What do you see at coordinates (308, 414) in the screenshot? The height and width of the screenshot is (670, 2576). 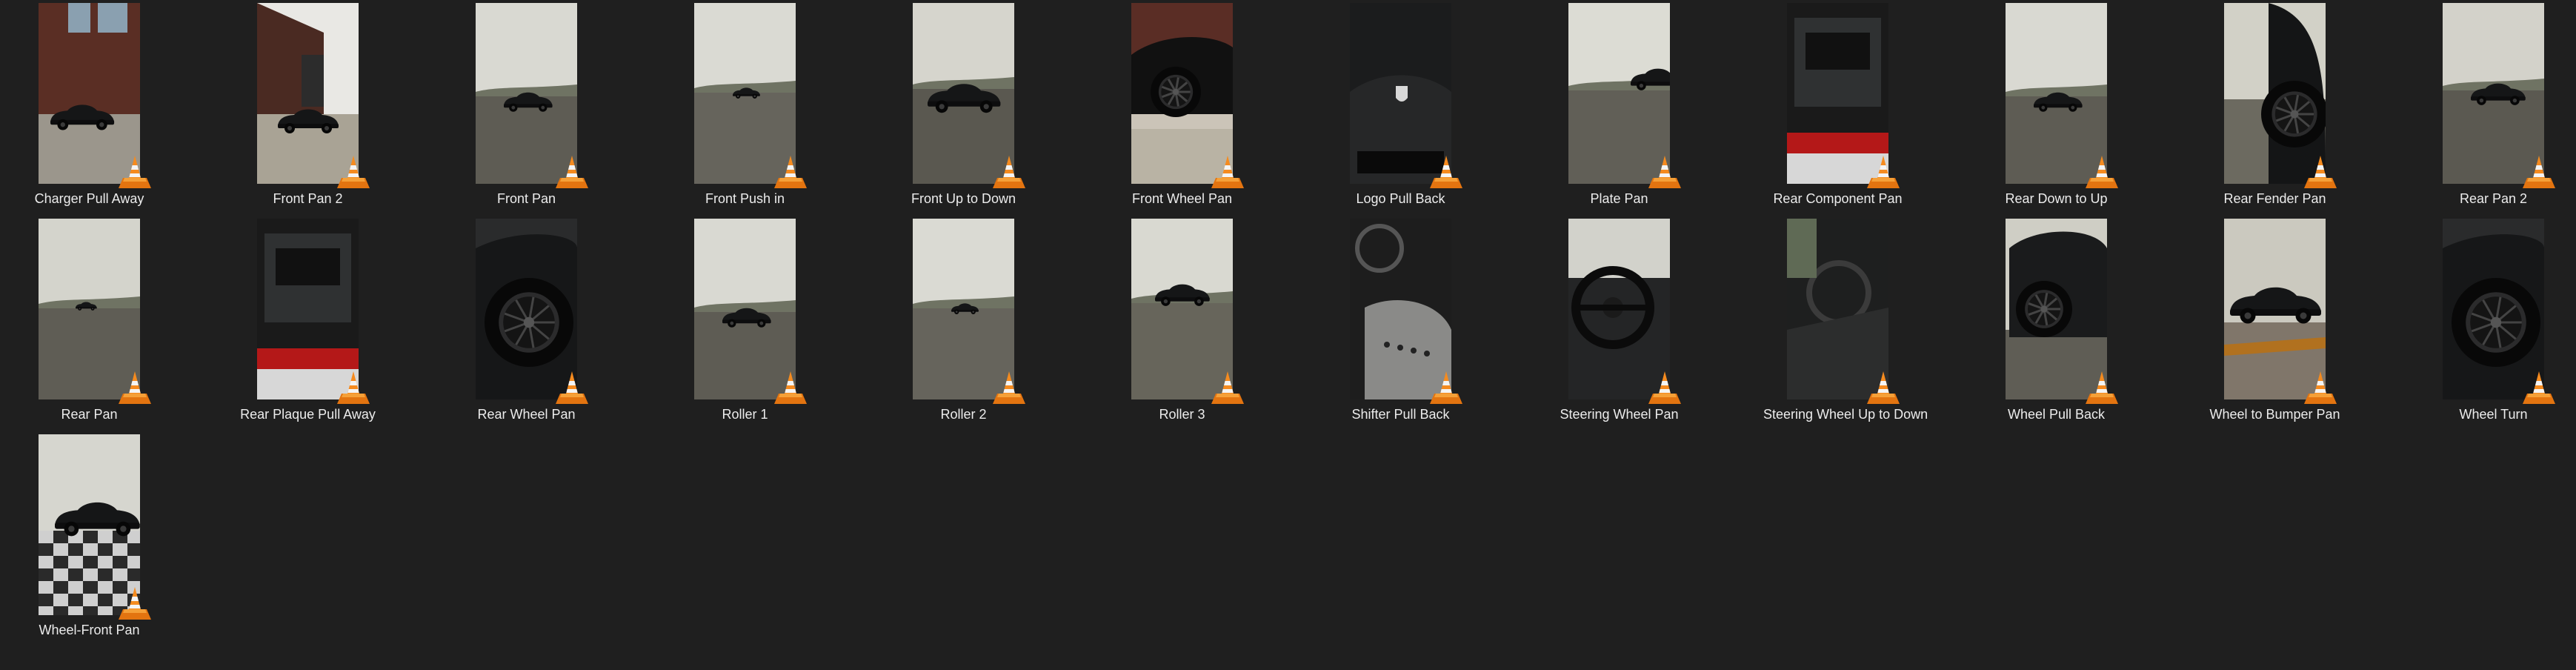 I see `file-name-label: Rear Plaque Pull Away` at bounding box center [308, 414].